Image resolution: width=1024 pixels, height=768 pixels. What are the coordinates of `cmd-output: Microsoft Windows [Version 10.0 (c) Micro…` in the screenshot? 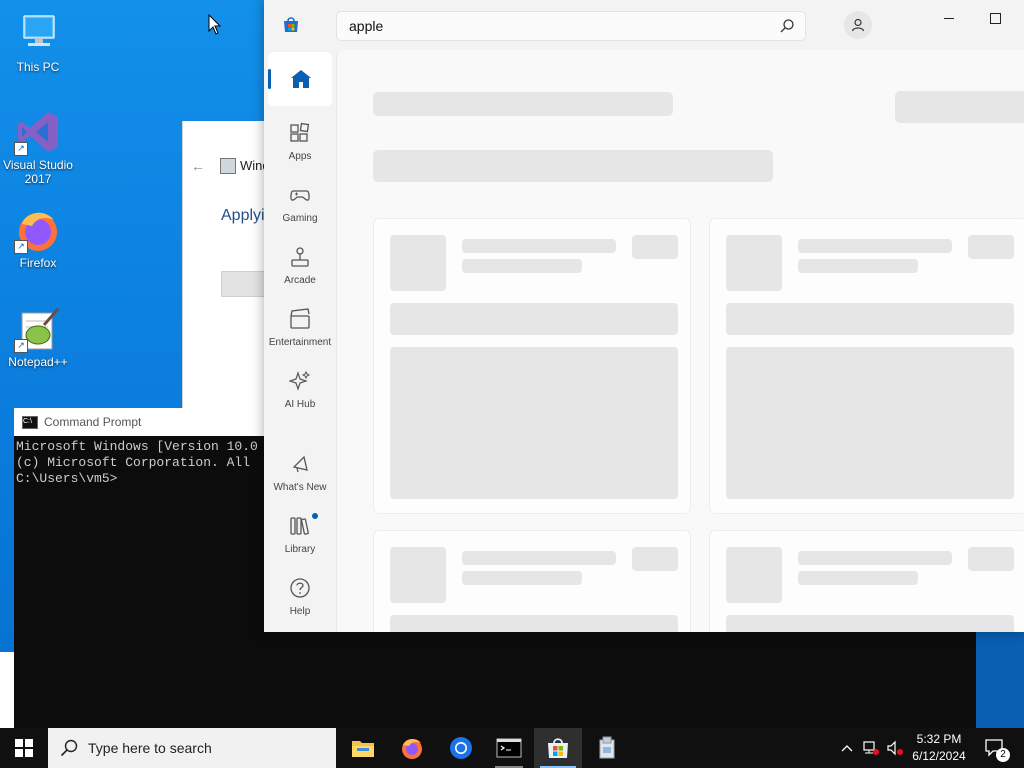 It's located at (144, 463).